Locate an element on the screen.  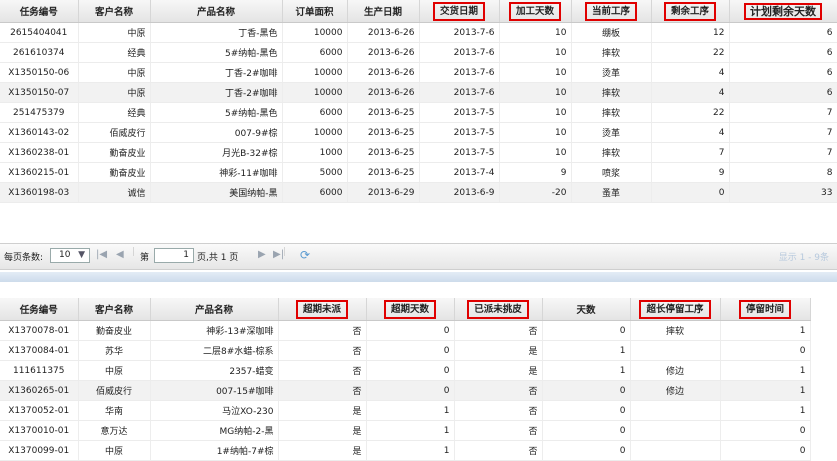
table-cell: X1370099-01 is located at coordinates (39, 450).